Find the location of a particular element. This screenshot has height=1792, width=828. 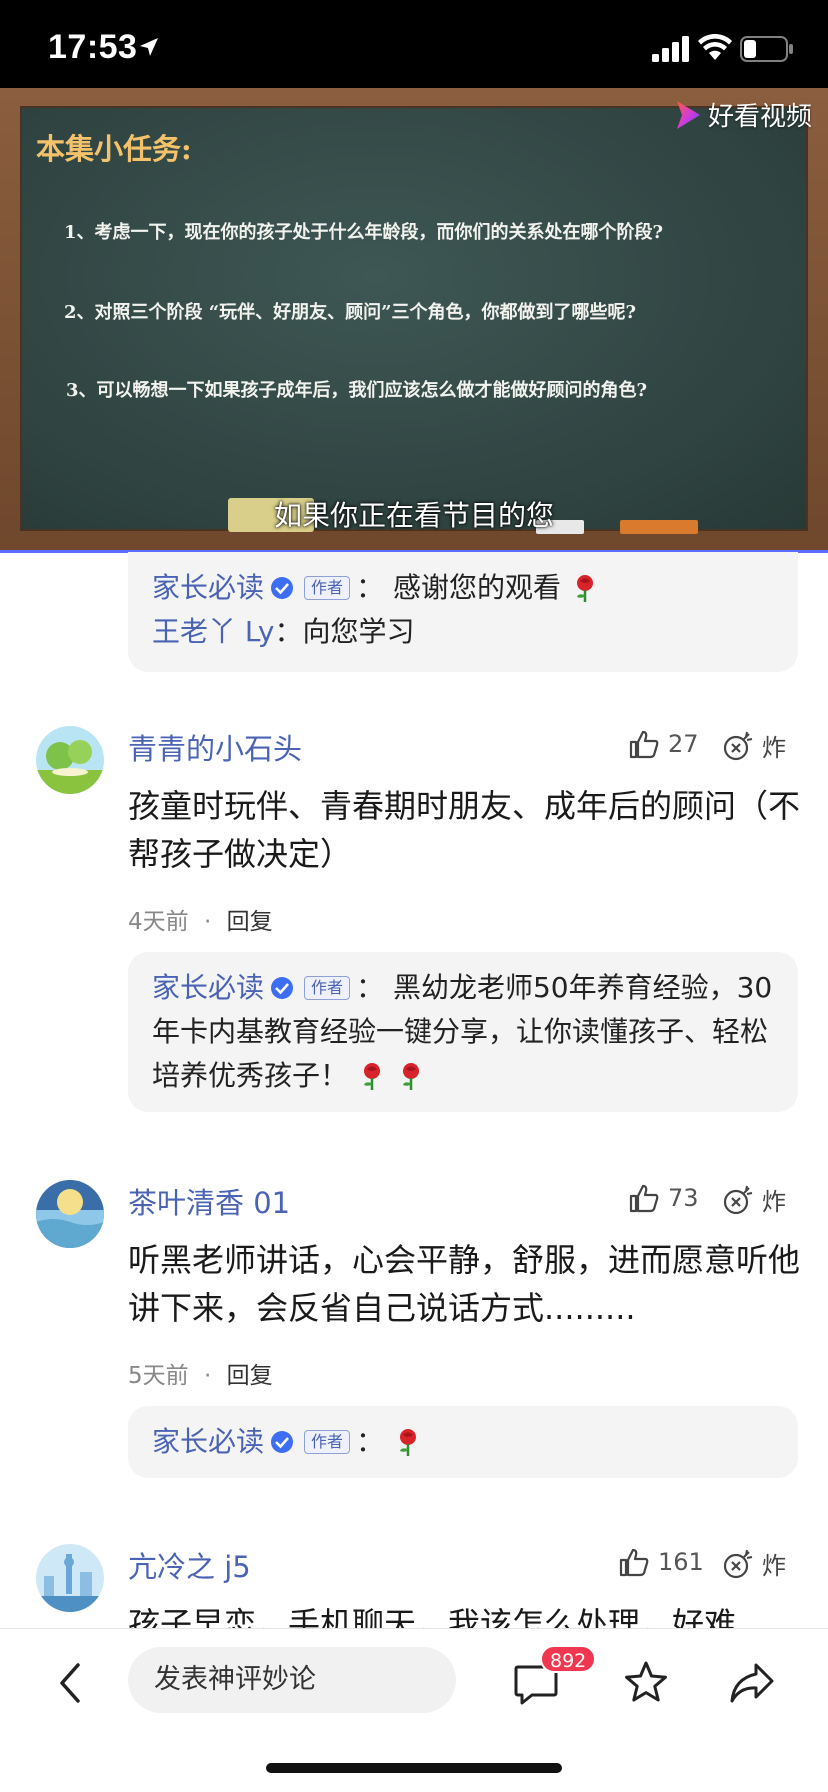

comment-author: 亢冷之 j5 is located at coordinates (189, 1565).